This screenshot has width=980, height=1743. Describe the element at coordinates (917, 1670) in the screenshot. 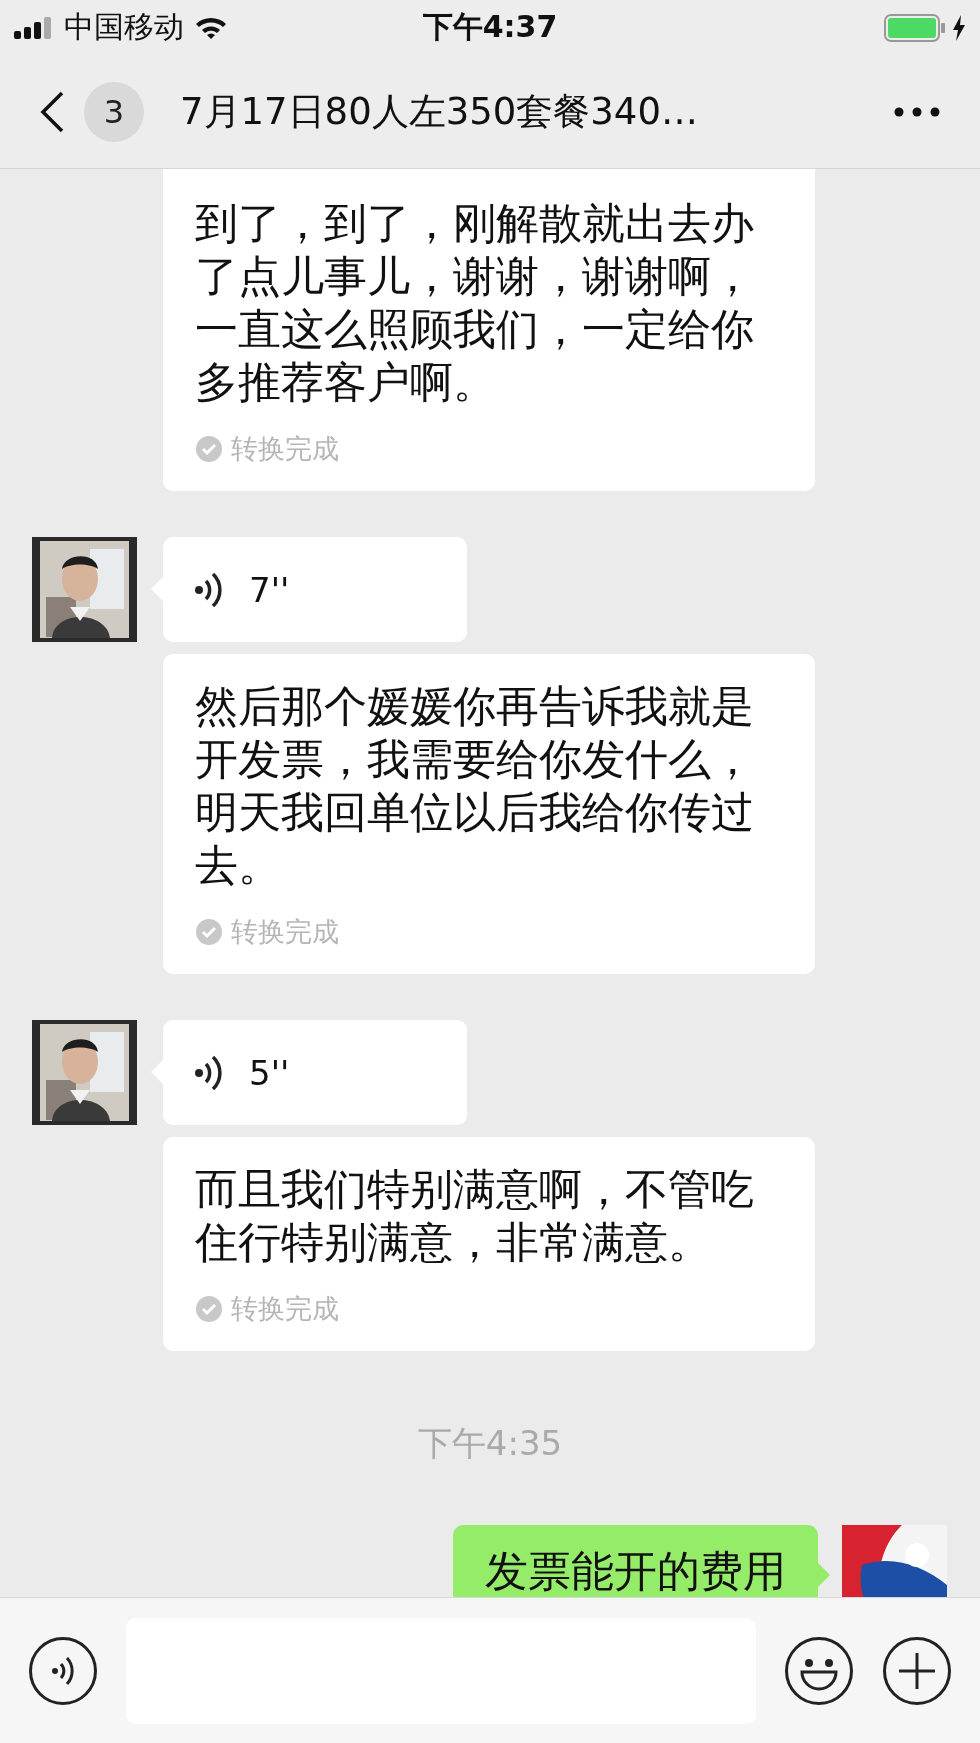

I see `add-icon` at that location.